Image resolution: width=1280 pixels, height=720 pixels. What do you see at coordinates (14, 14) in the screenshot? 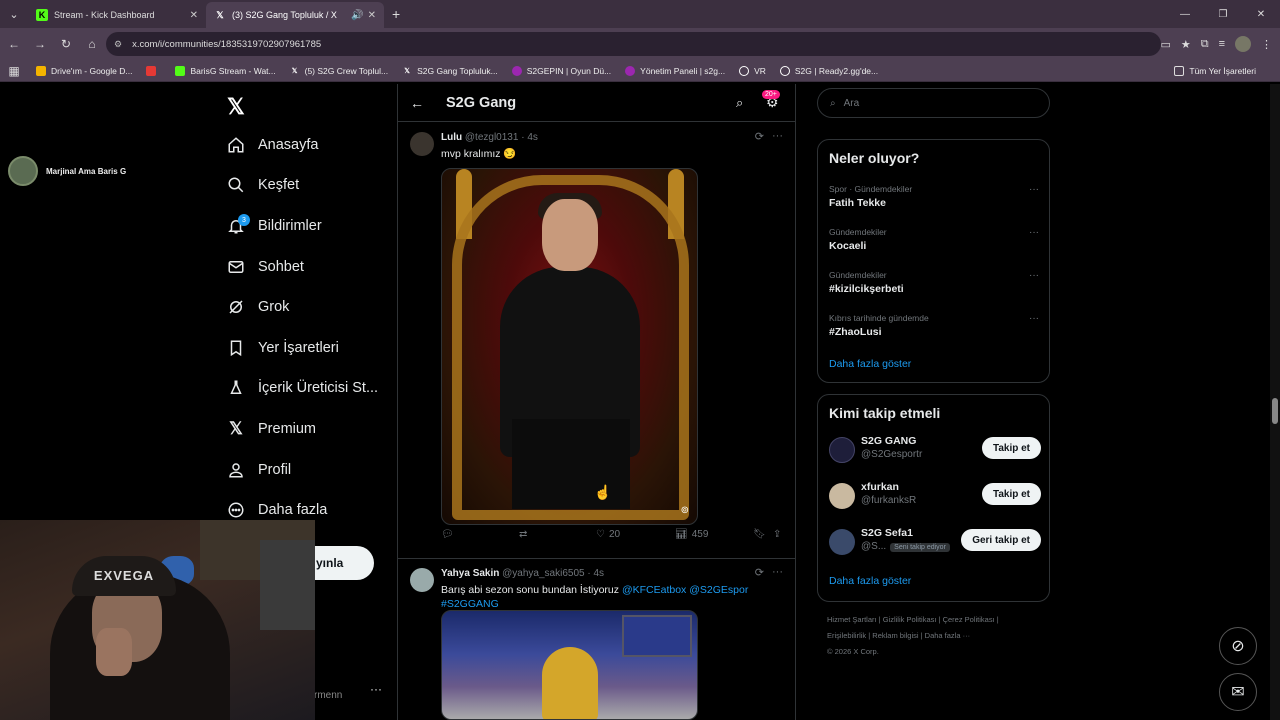
I see `tab-search-icon: ⌄` at bounding box center [14, 14].